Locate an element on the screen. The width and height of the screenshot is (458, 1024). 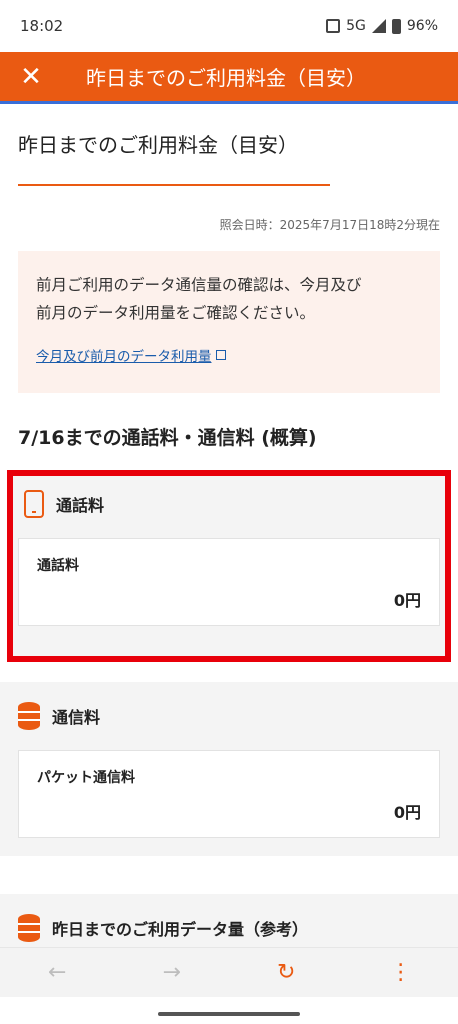
browser-nav-bar: ← → ↻ ⋮ is located at coordinates (229, 972).